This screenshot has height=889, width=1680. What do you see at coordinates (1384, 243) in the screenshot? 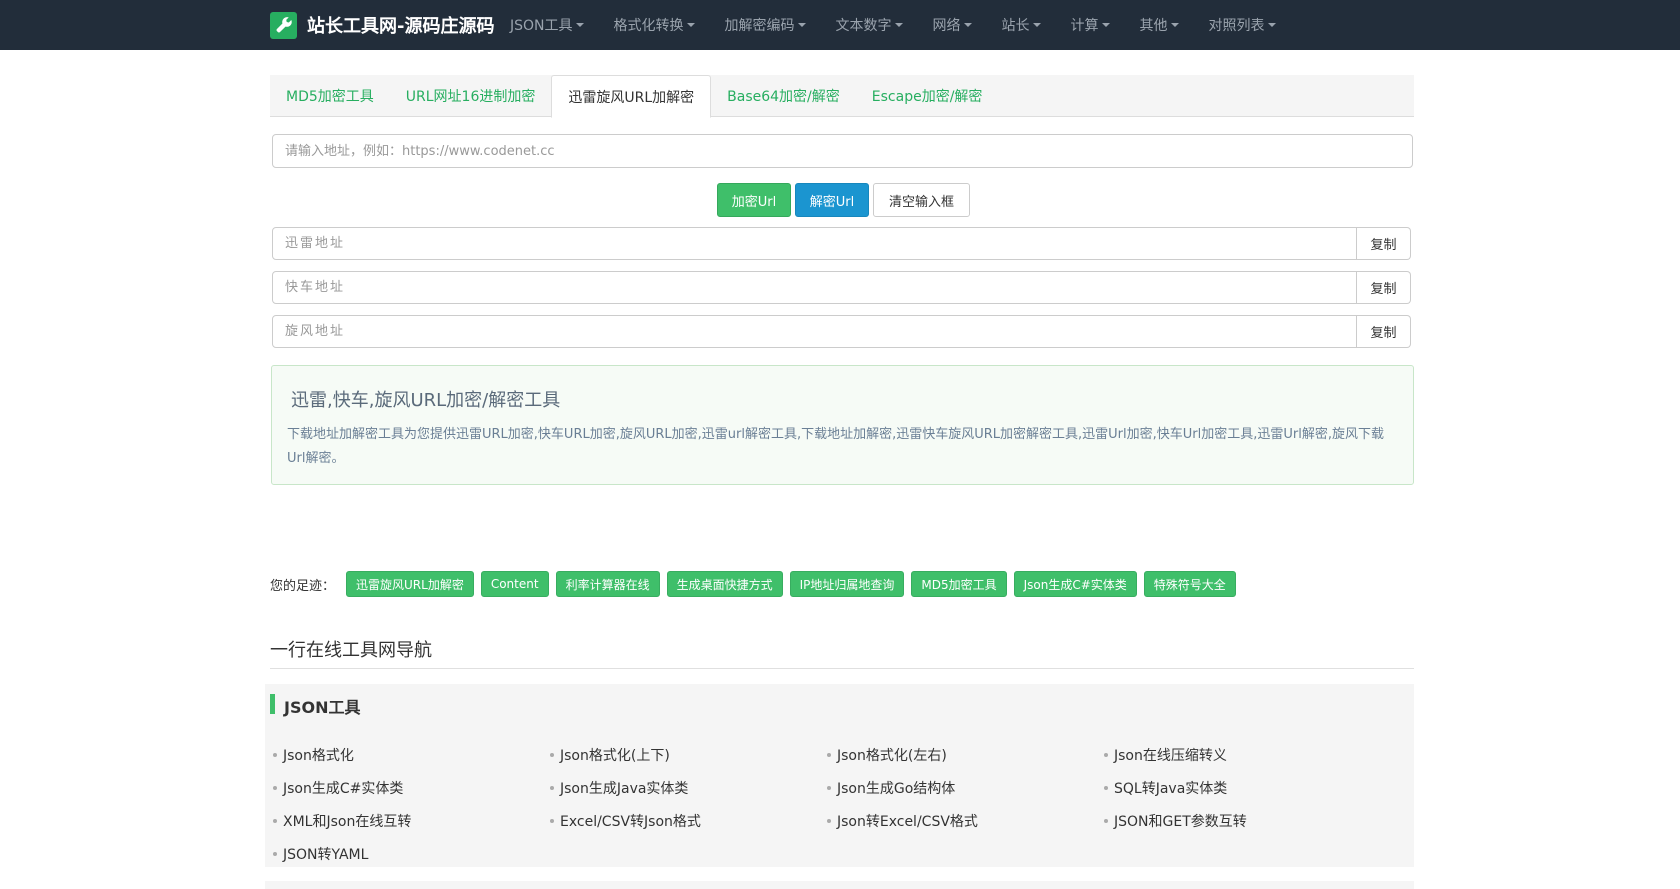
I see `copy-thunder-button: 复制` at bounding box center [1384, 243].